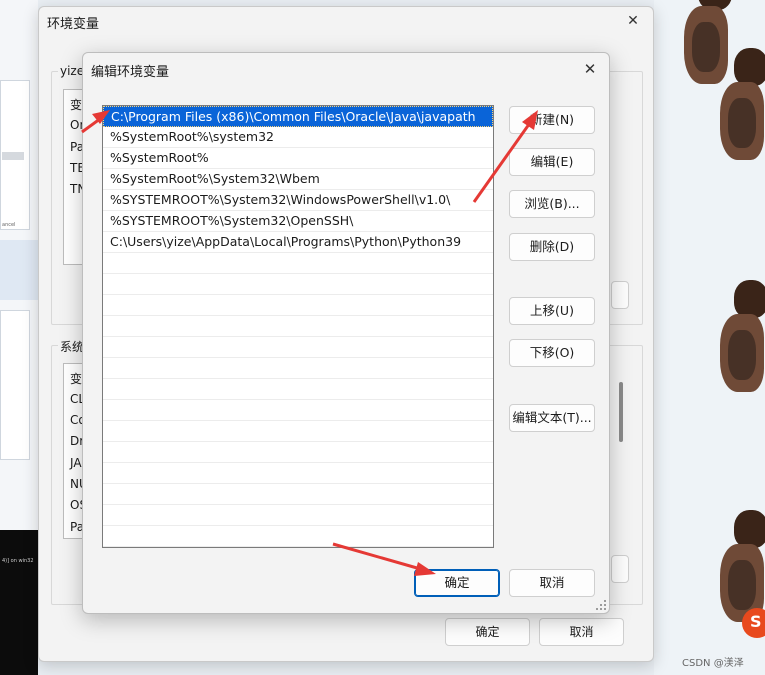 The height and width of the screenshot is (675, 765). What do you see at coordinates (530, 120) in the screenshot?
I see `annotation-arrowhead-new` at bounding box center [530, 120].